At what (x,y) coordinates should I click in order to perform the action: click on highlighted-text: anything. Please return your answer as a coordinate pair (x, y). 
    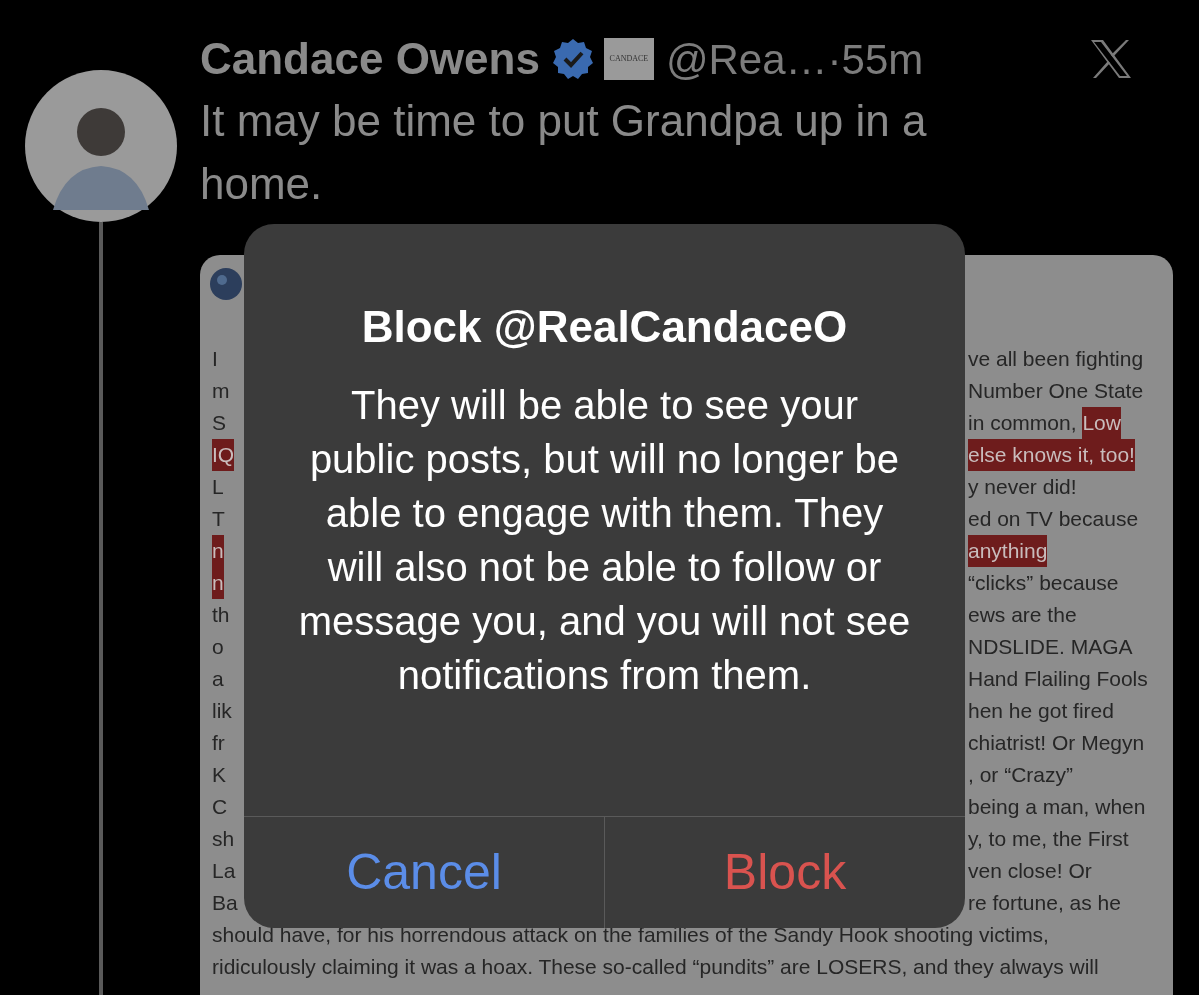
    Looking at the image, I should click on (1008, 551).